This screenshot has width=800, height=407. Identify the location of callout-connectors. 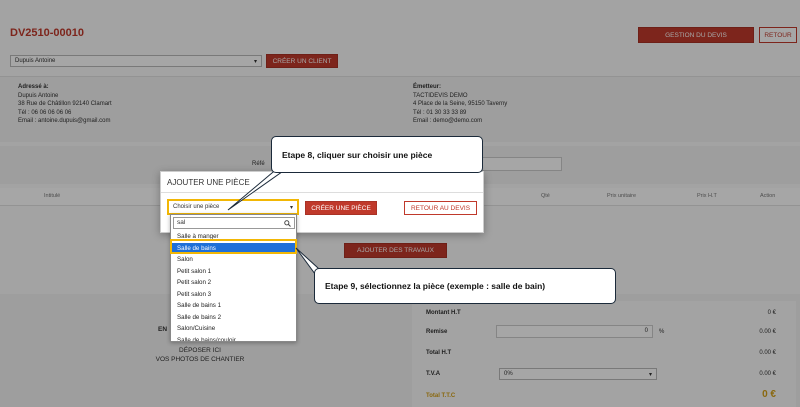
(273, 220).